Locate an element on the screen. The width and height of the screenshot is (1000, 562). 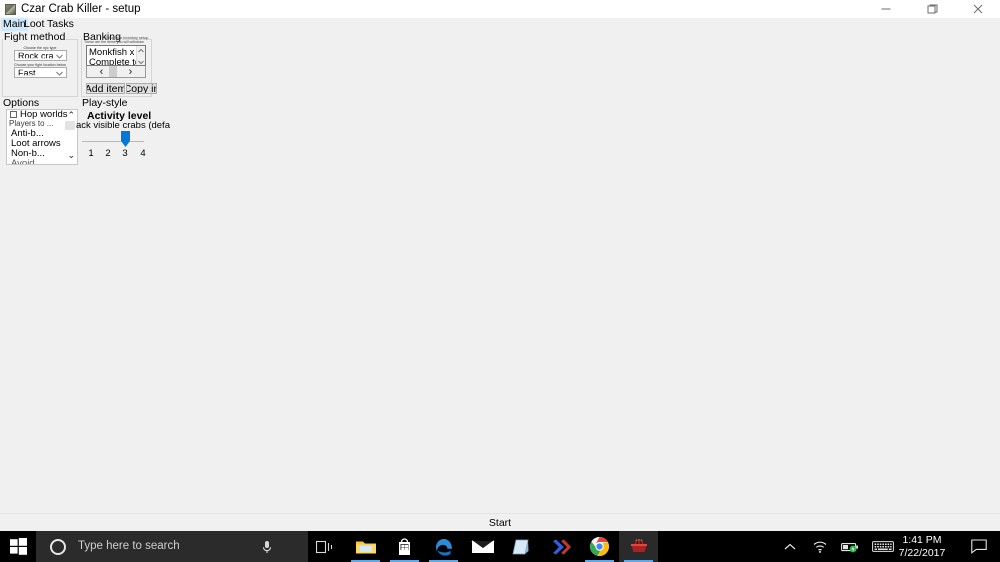
task-view-icon is located at coordinates (324, 546).